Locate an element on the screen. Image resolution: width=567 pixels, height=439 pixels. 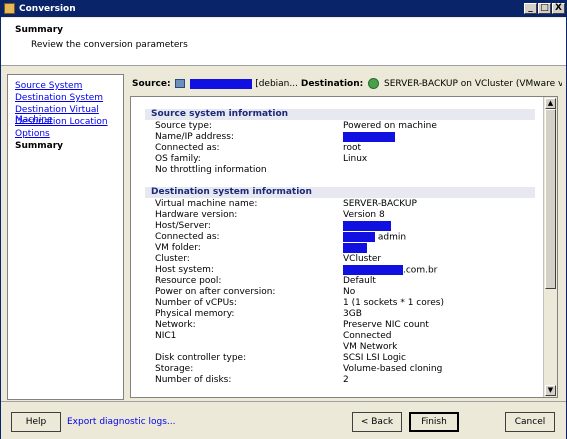
row-label: Storage: is located at coordinates (174, 369).